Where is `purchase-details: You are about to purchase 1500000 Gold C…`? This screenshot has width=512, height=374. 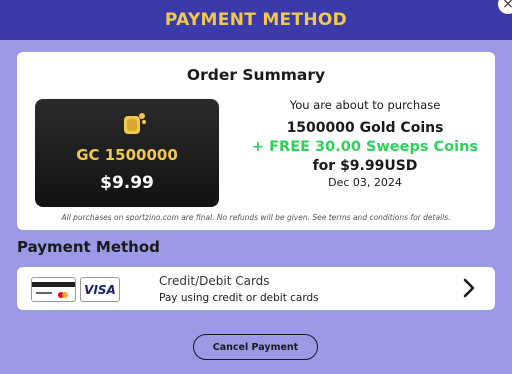 purchase-details: You are about to purchase 1500000 Gold C… is located at coordinates (365, 143).